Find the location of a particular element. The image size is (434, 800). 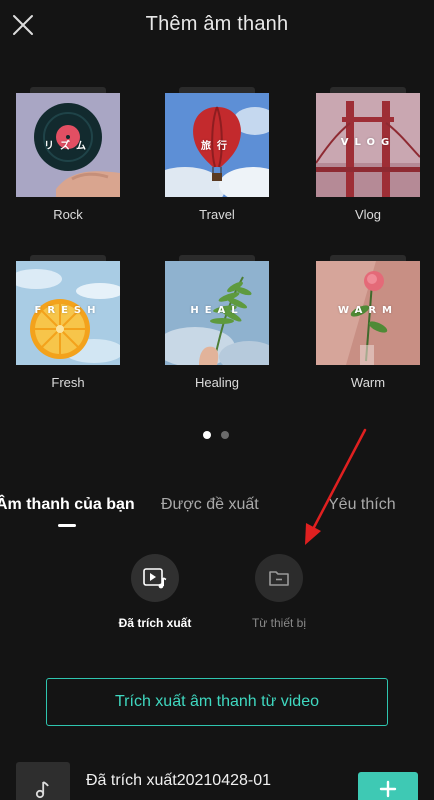

genre-label: Travel is located at coordinates (217, 214).